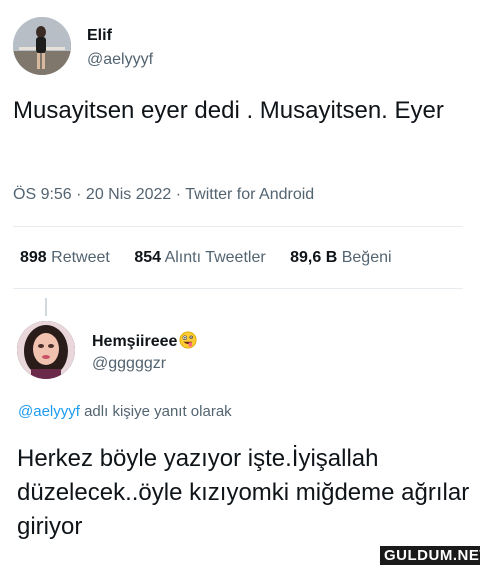  Describe the element at coordinates (340, 258) in the screenshot. I see `likes-stat: 89,6 B Beğeni` at that location.